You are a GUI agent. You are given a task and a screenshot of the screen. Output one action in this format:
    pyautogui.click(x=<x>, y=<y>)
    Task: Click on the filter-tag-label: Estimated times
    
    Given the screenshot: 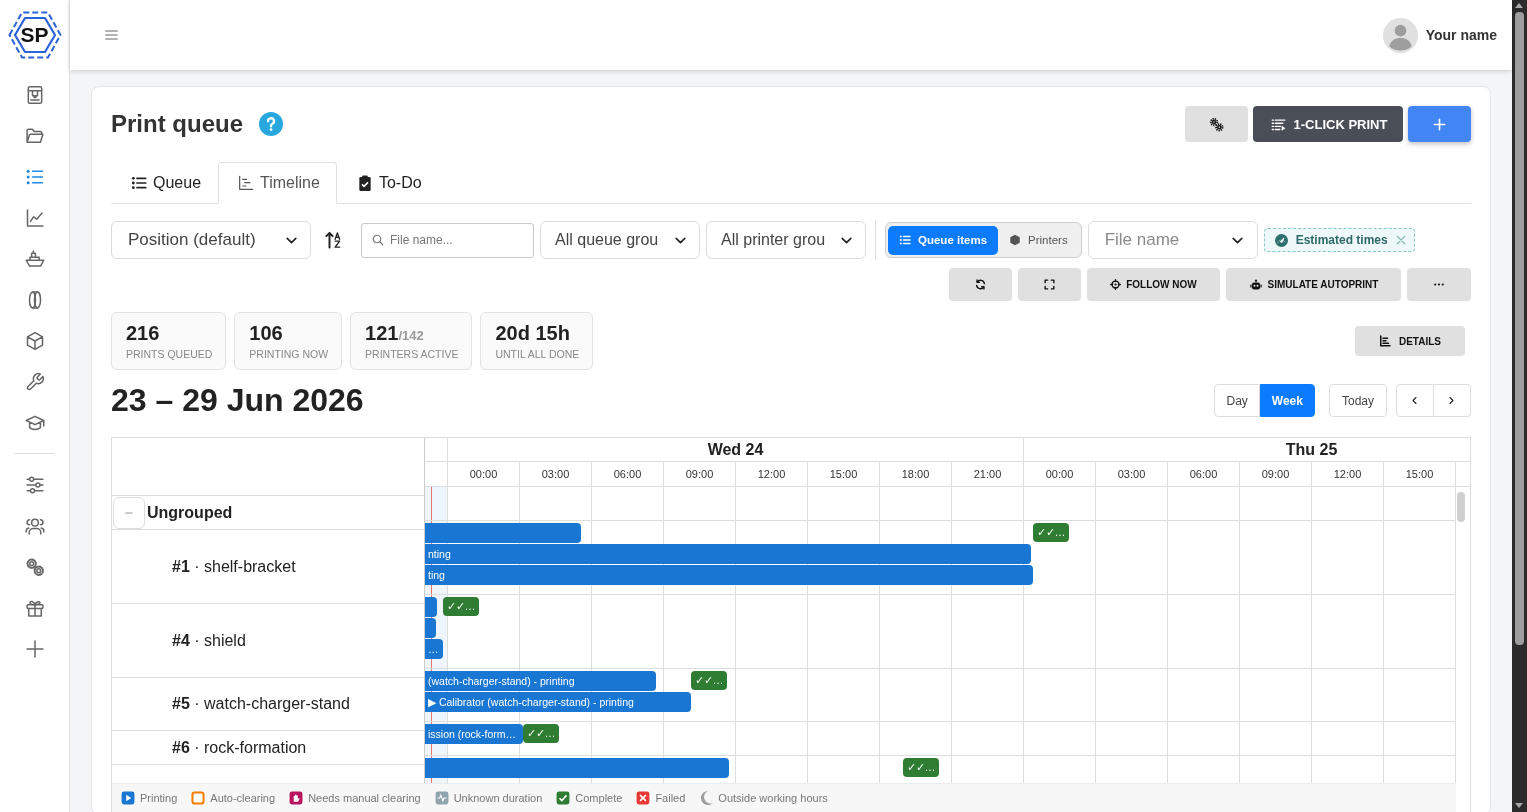 What is the action you would take?
    pyautogui.click(x=1341, y=240)
    